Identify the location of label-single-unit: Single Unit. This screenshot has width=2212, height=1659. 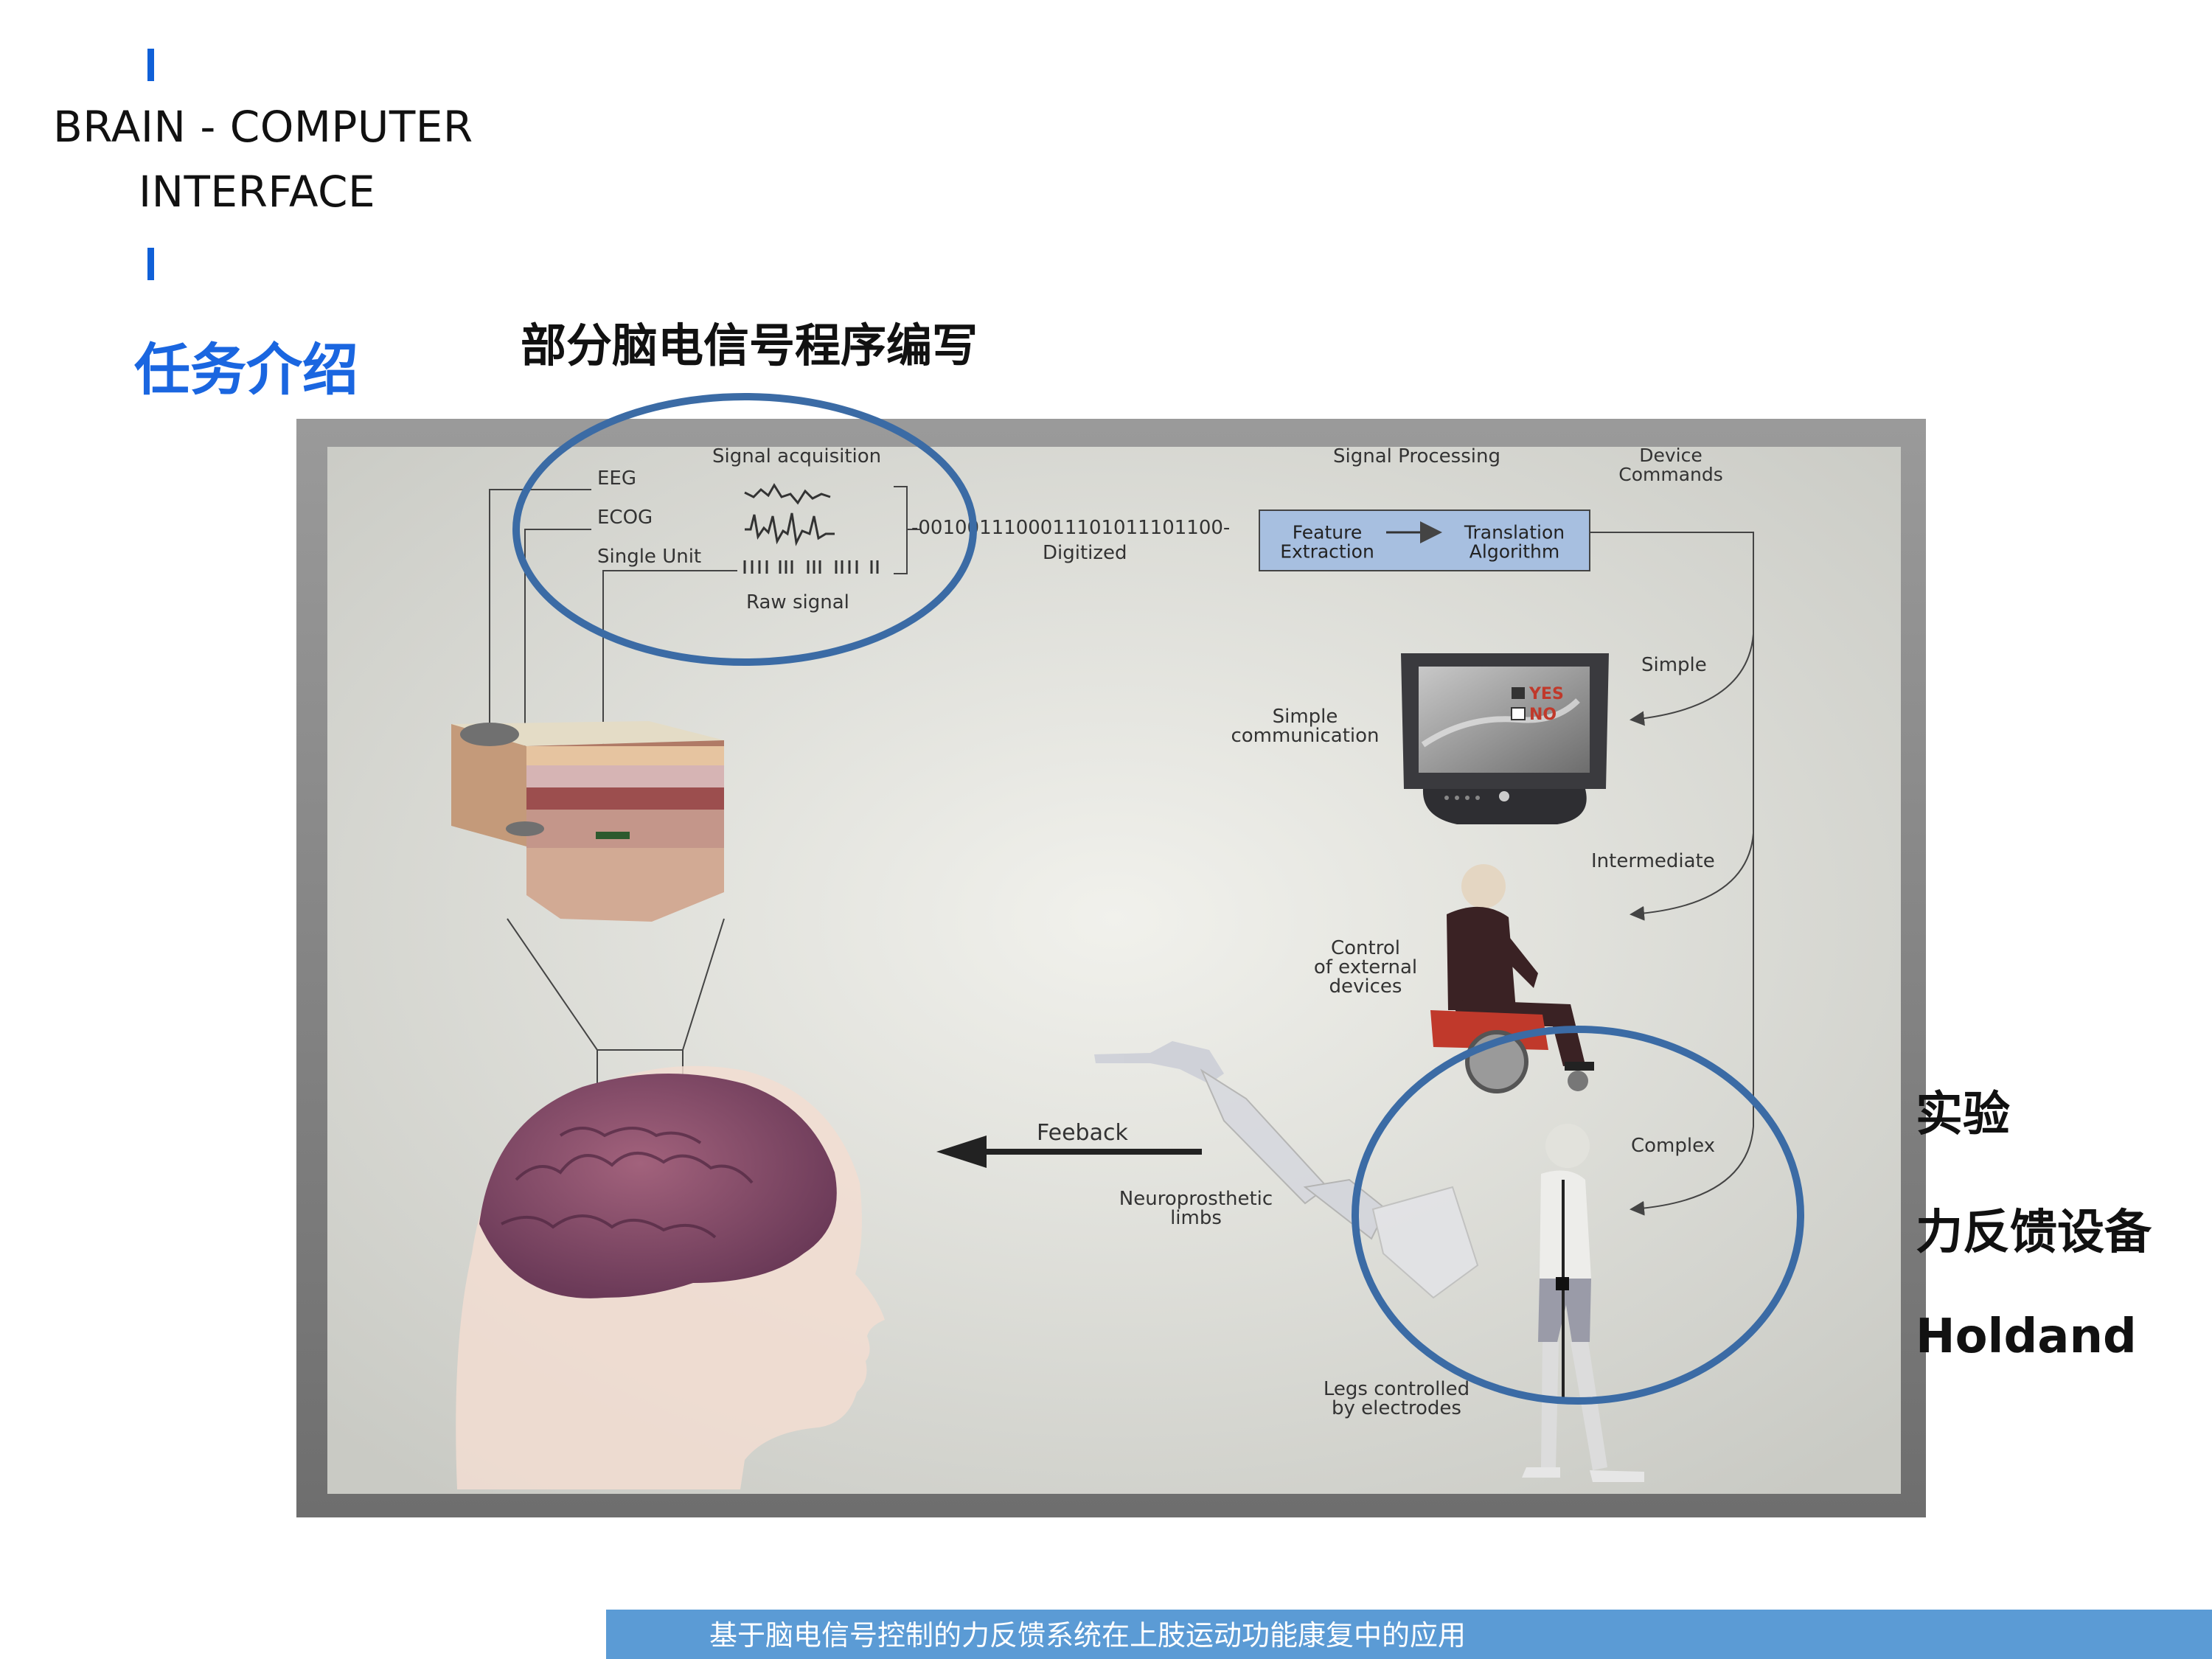
(649, 557).